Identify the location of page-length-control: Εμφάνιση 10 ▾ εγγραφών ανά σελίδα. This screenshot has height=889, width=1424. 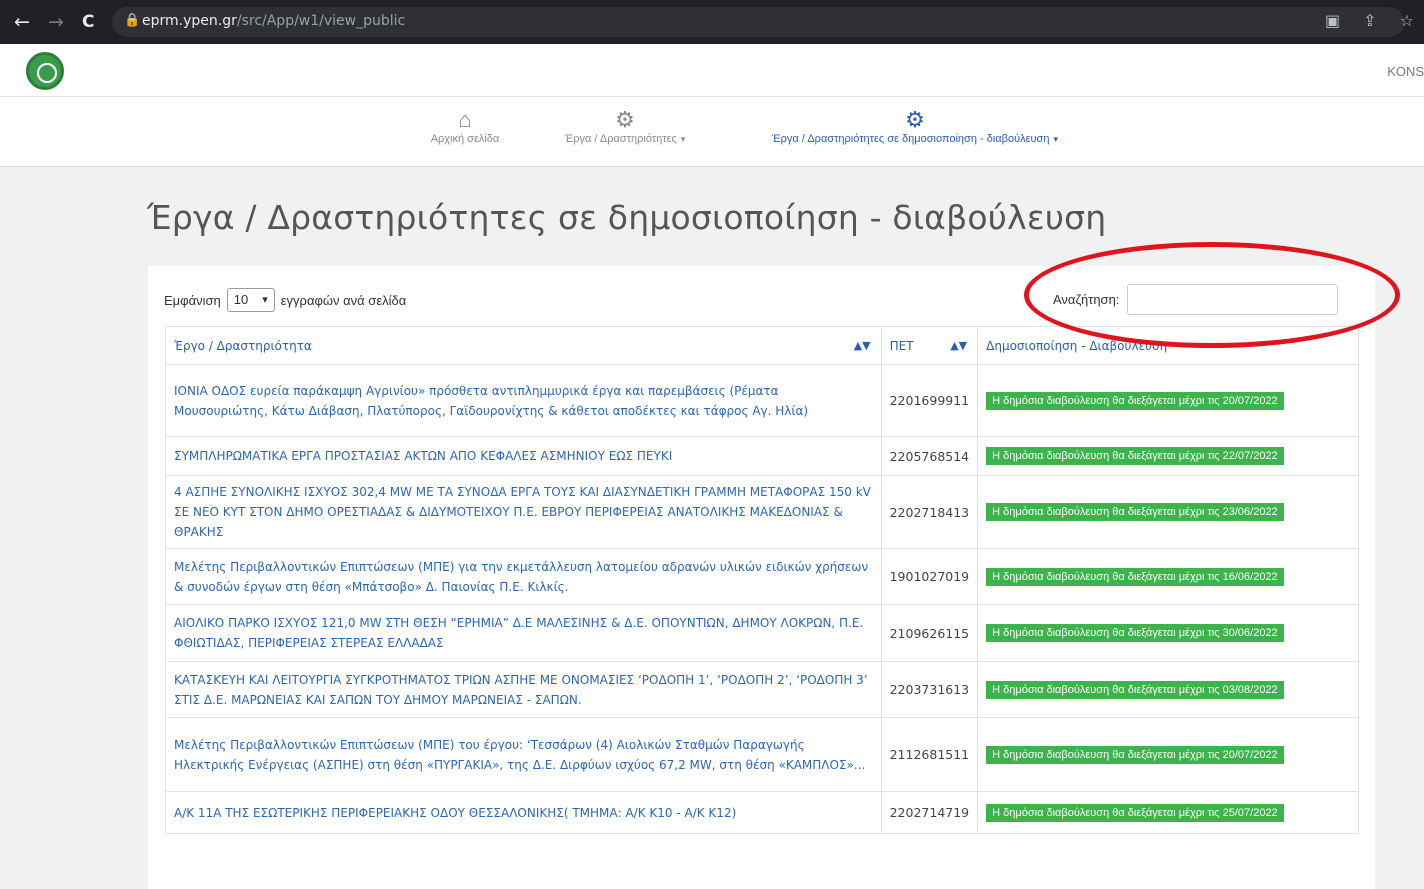
(285, 300).